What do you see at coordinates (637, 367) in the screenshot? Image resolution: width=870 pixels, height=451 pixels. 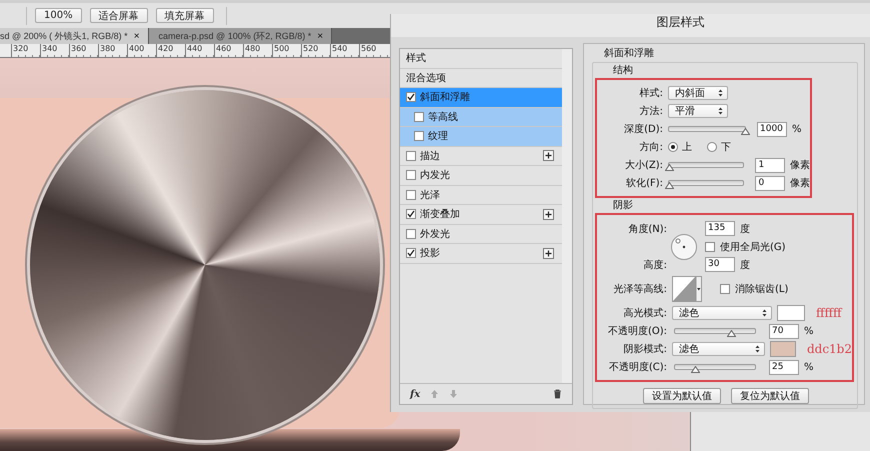 I see `field-label: 不透明度(C):` at bounding box center [637, 367].